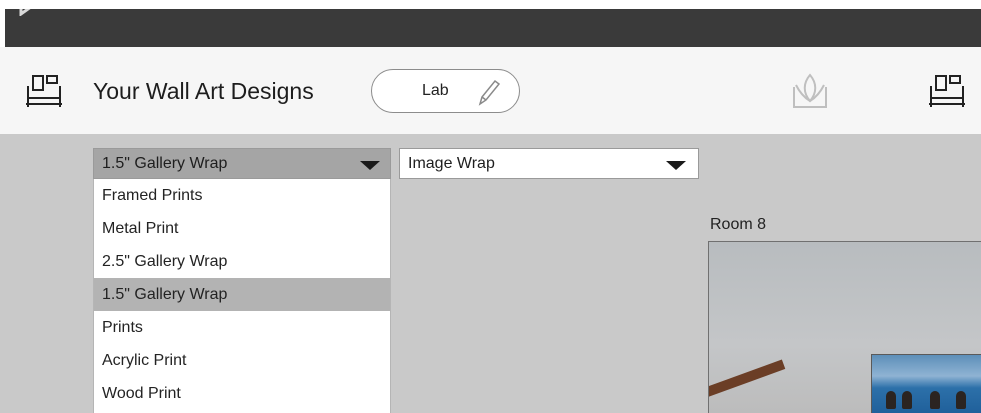 The width and height of the screenshot is (981, 413). I want to click on option-1-5-gallery-wrap: 1.5" Gallery Wrap, so click(242, 294).